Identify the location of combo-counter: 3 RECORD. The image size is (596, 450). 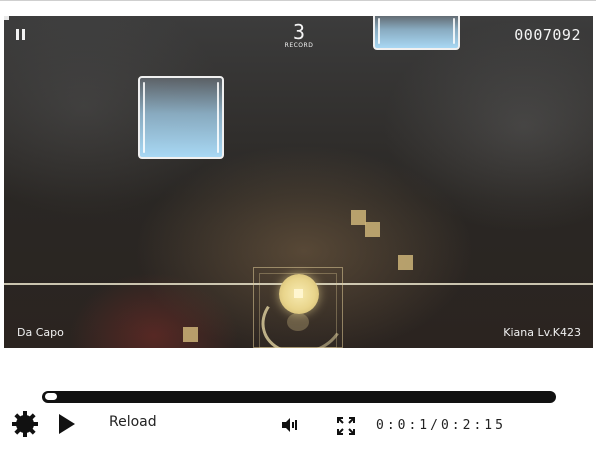
(299, 35).